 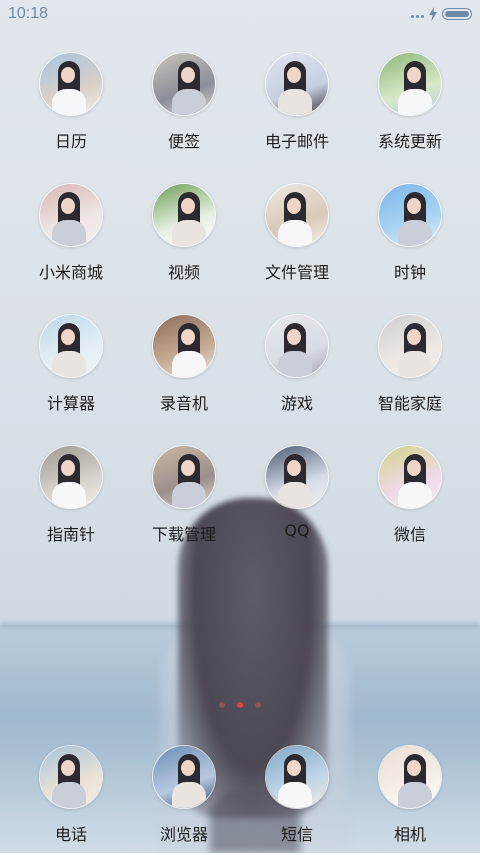 What do you see at coordinates (70, 141) in the screenshot?
I see `app-label: 日历` at bounding box center [70, 141].